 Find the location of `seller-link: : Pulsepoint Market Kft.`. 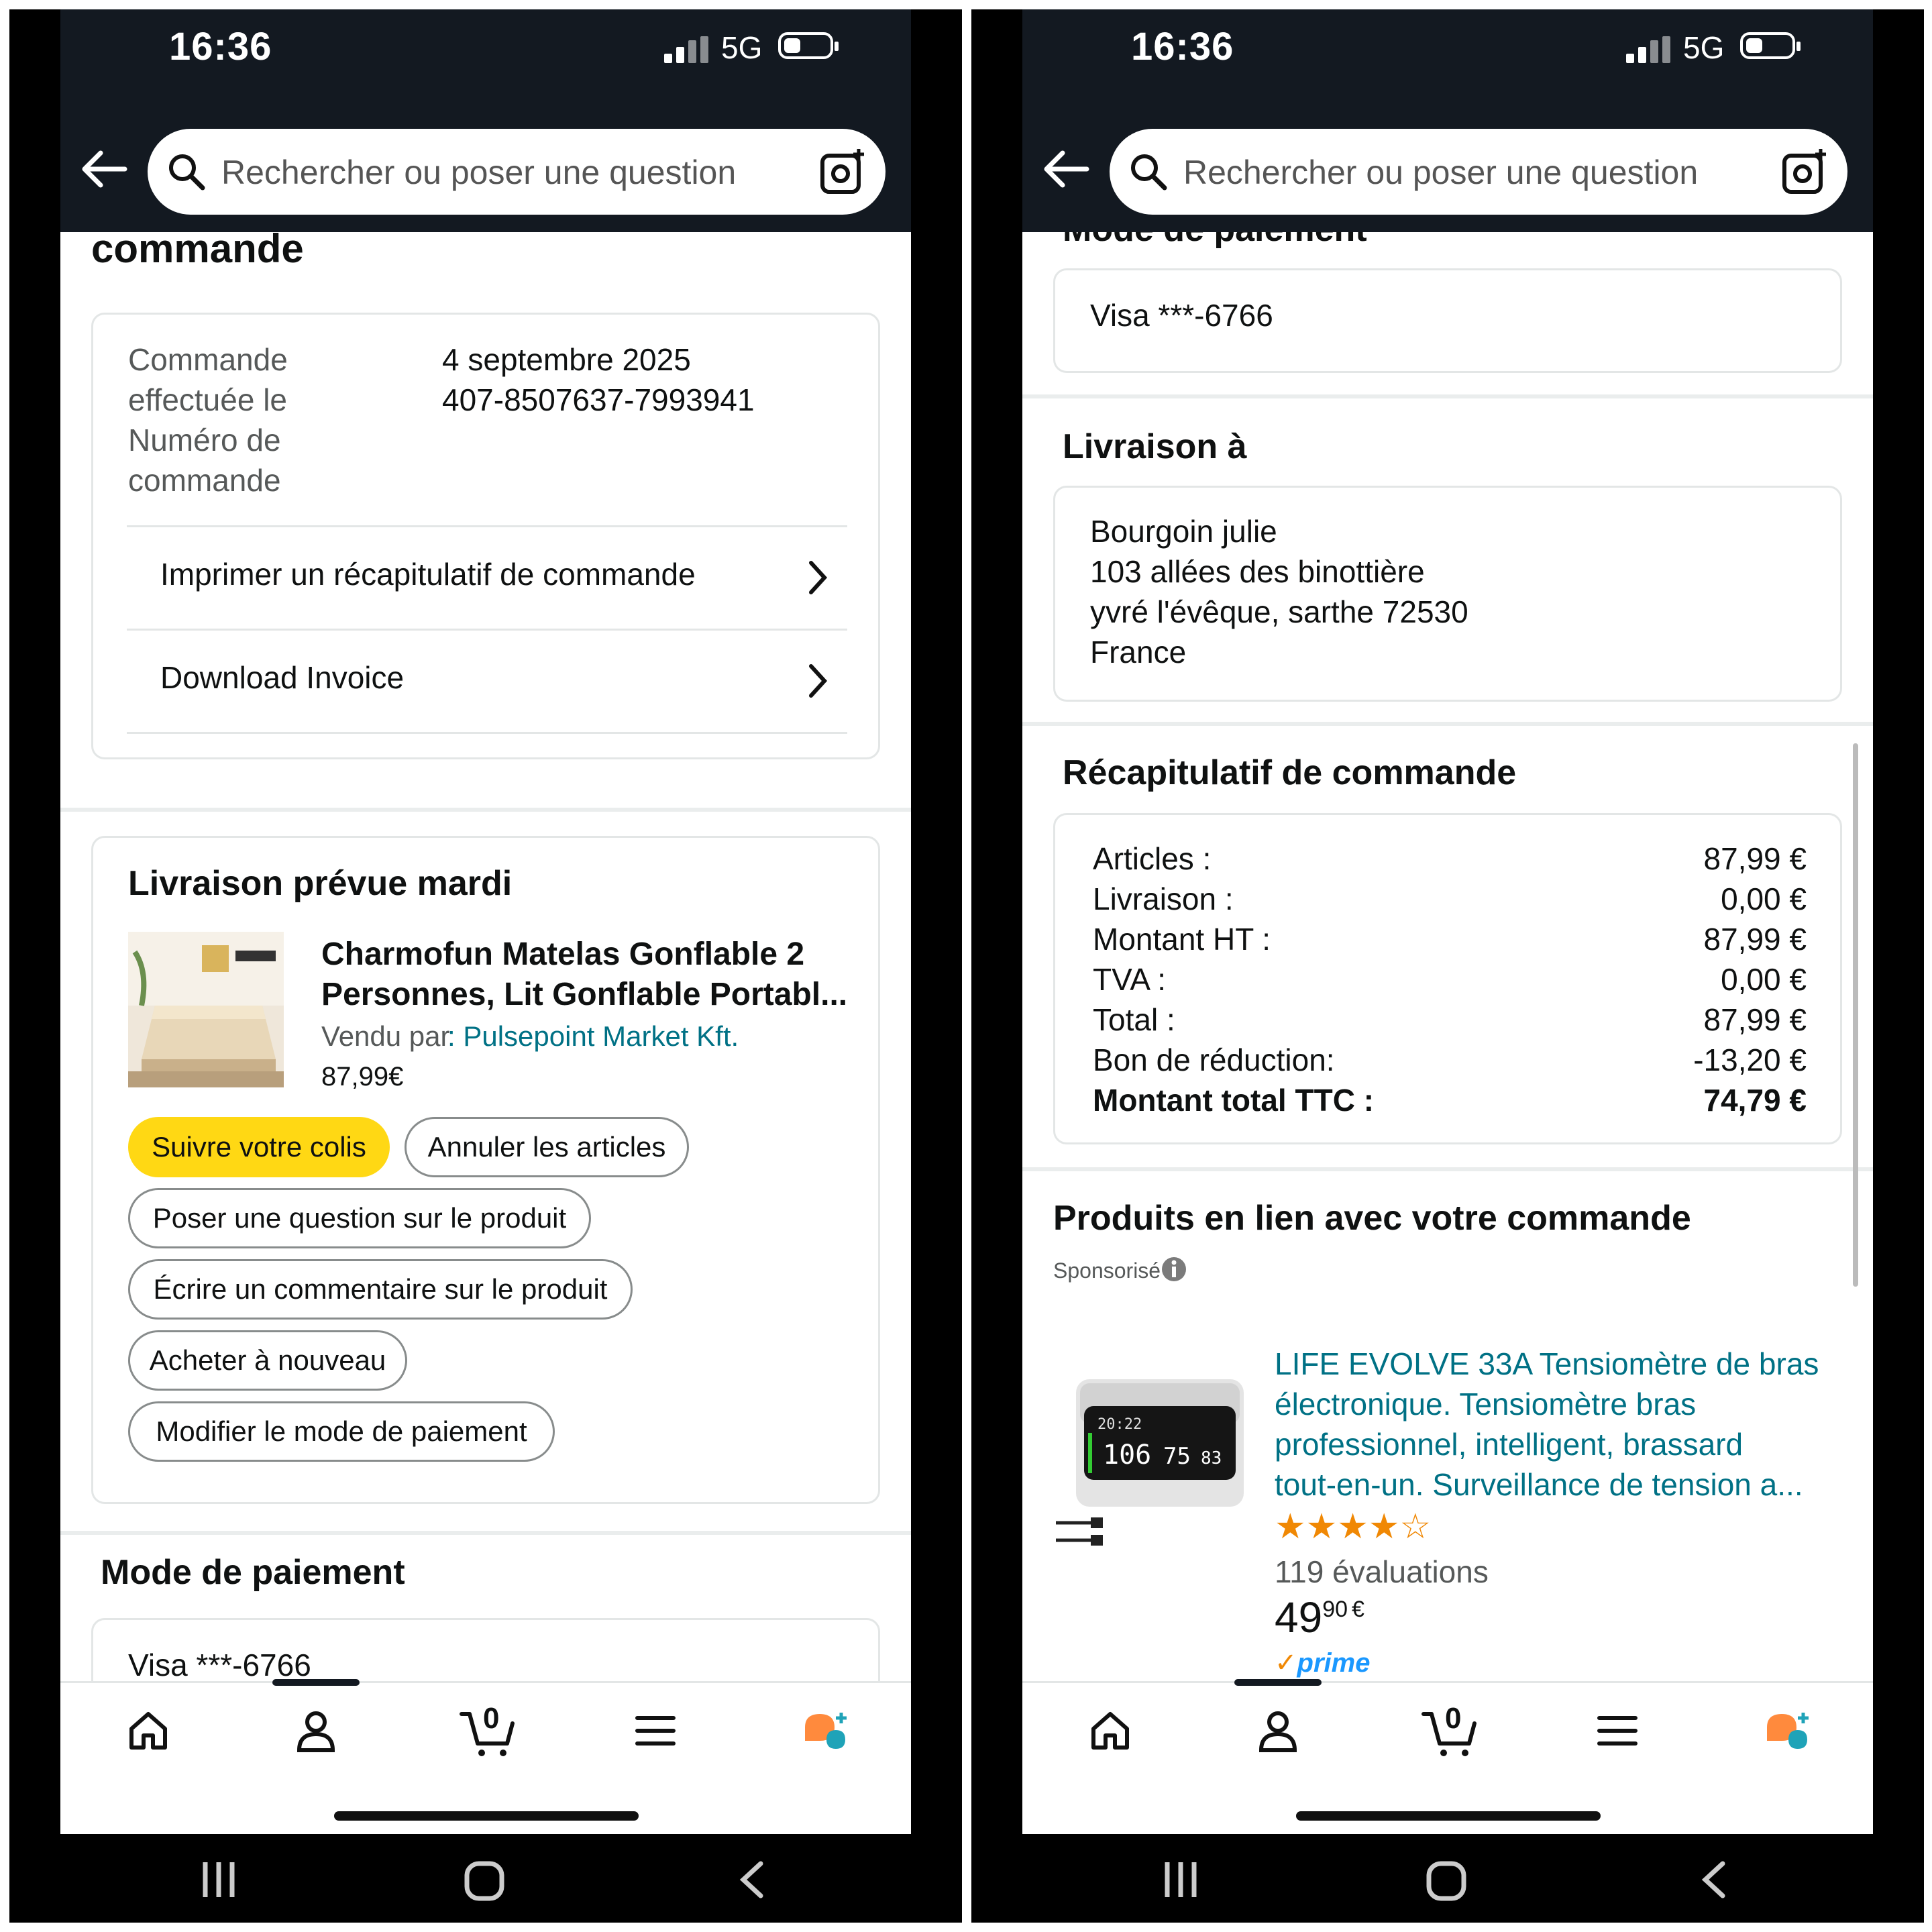

seller-link: : Pulsepoint Market Kft. is located at coordinates (593, 1036).